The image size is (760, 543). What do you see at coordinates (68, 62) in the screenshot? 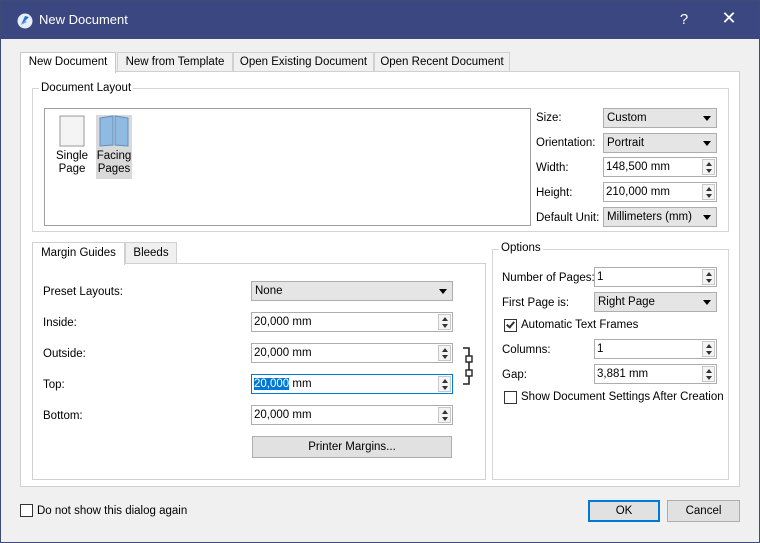
I see `tab-new-document: New Document` at bounding box center [68, 62].